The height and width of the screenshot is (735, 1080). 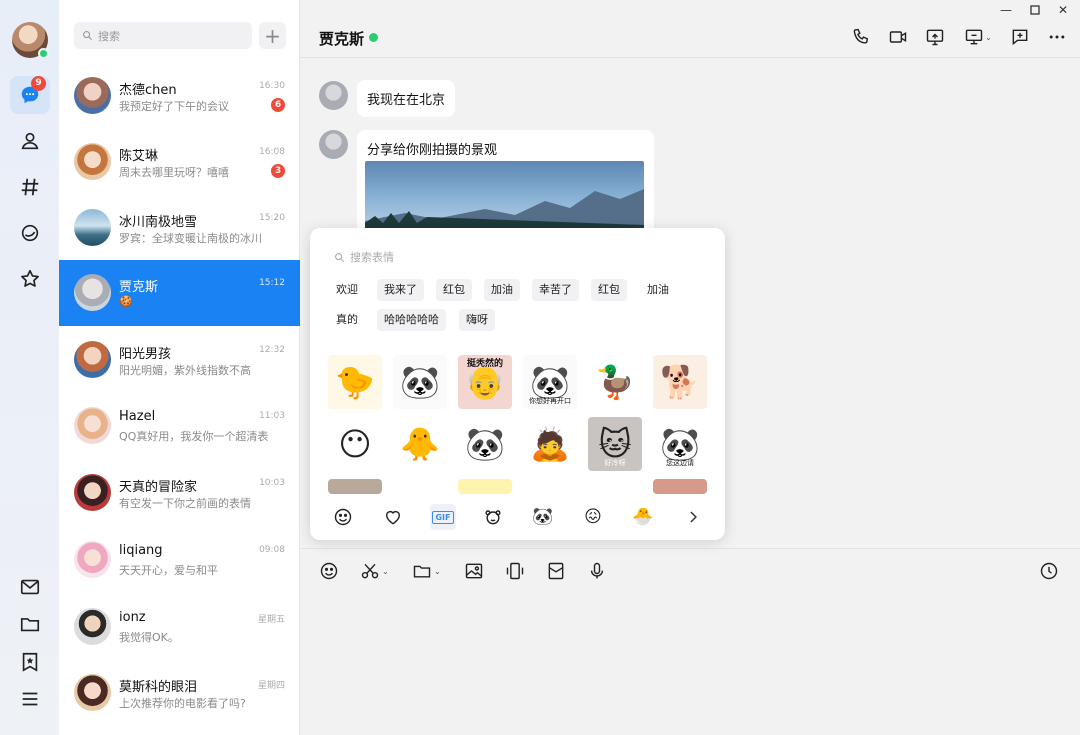 I want to click on file-button: ⌄, so click(x=426, y=571).